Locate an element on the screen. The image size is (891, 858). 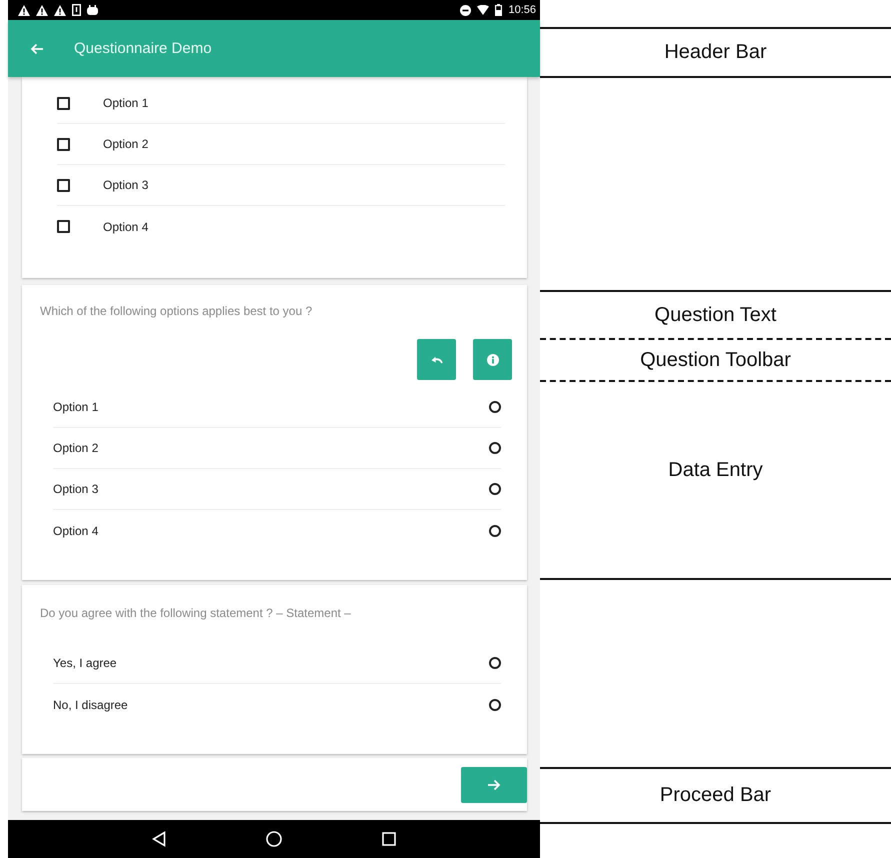
annotation-label: Header Bar is located at coordinates (715, 52).